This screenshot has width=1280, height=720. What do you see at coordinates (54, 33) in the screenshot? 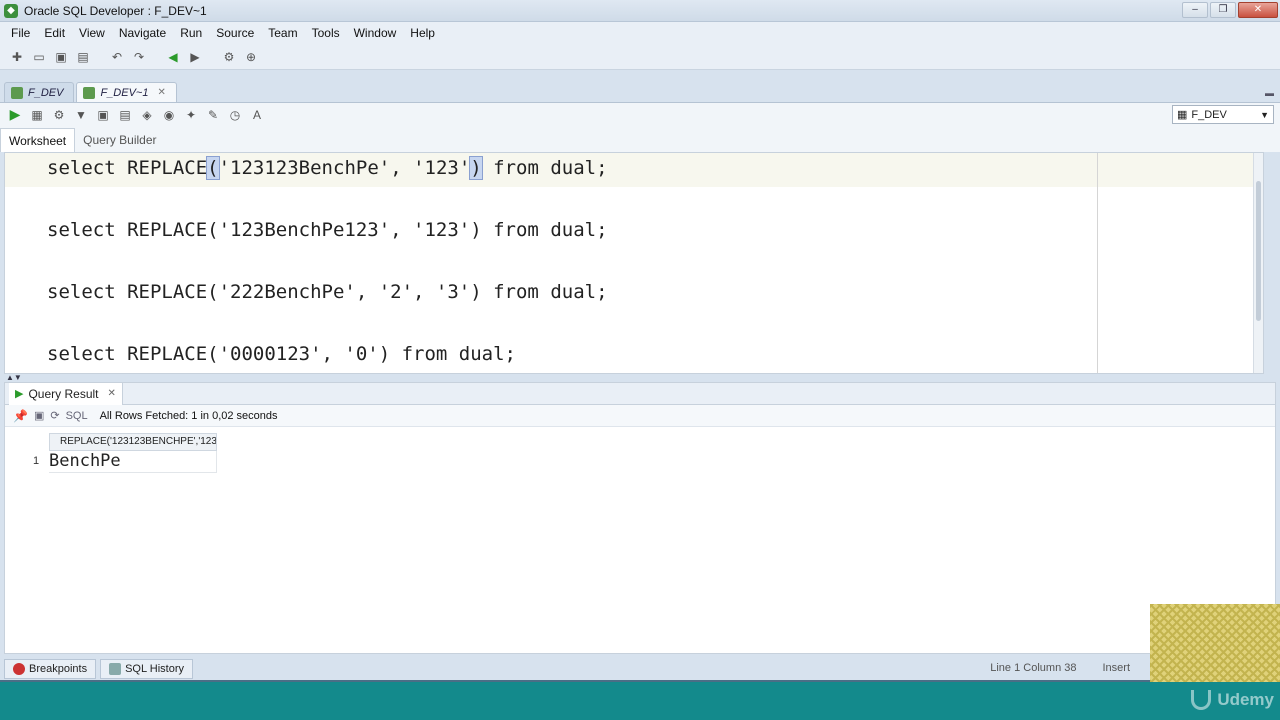
I see `menu-edit: Edit` at bounding box center [54, 33].